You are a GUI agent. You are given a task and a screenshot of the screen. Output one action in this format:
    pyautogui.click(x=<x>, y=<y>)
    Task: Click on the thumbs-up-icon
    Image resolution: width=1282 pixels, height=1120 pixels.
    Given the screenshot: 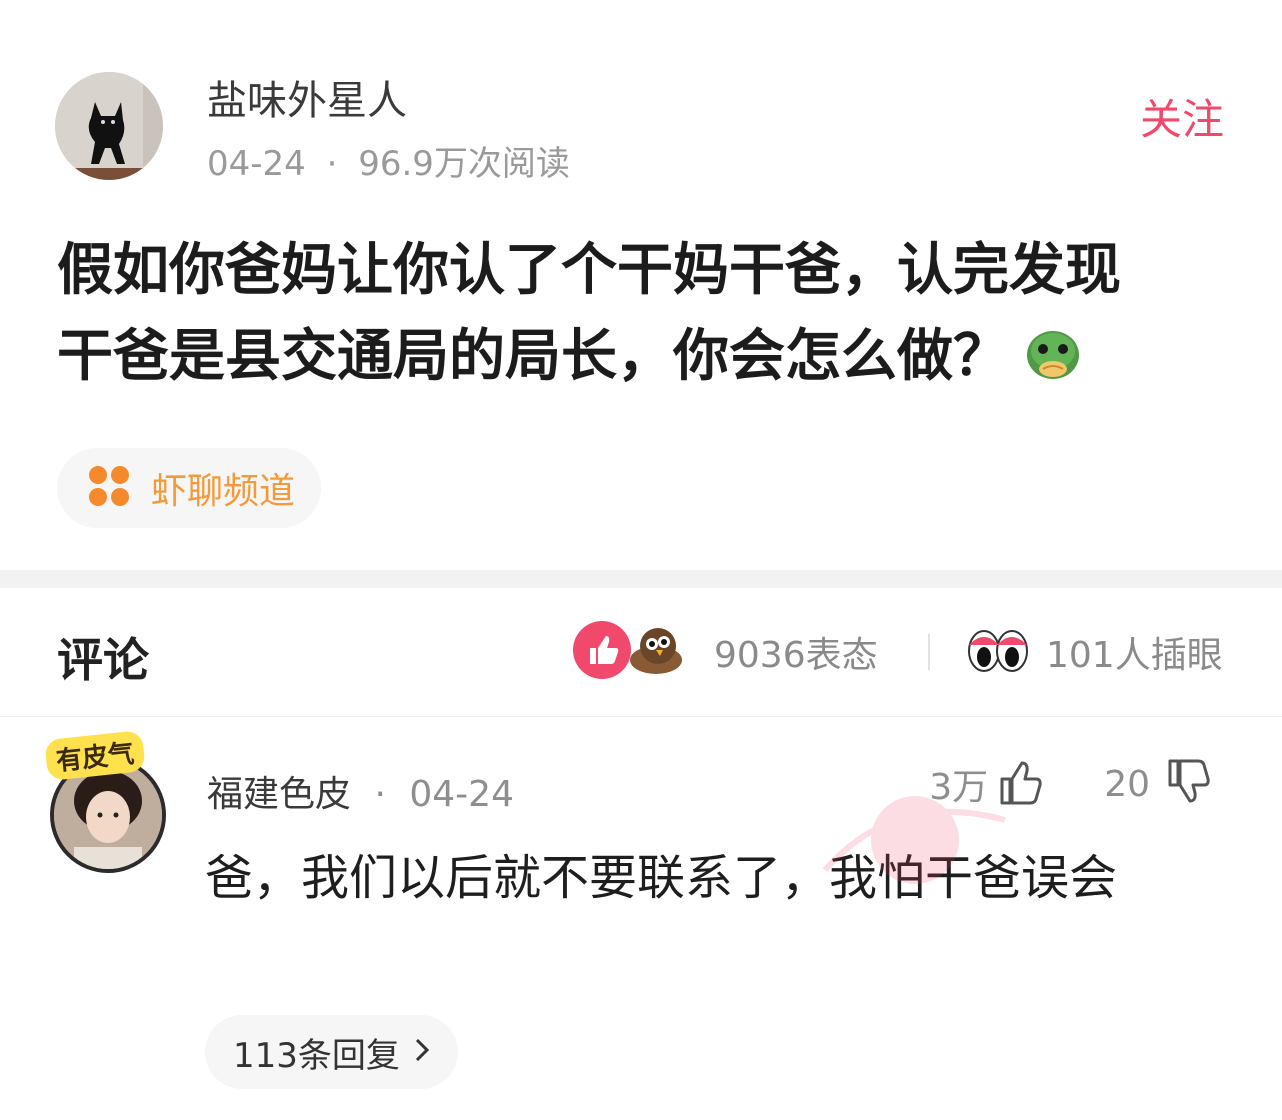 What is the action you would take?
    pyautogui.click(x=1020, y=784)
    